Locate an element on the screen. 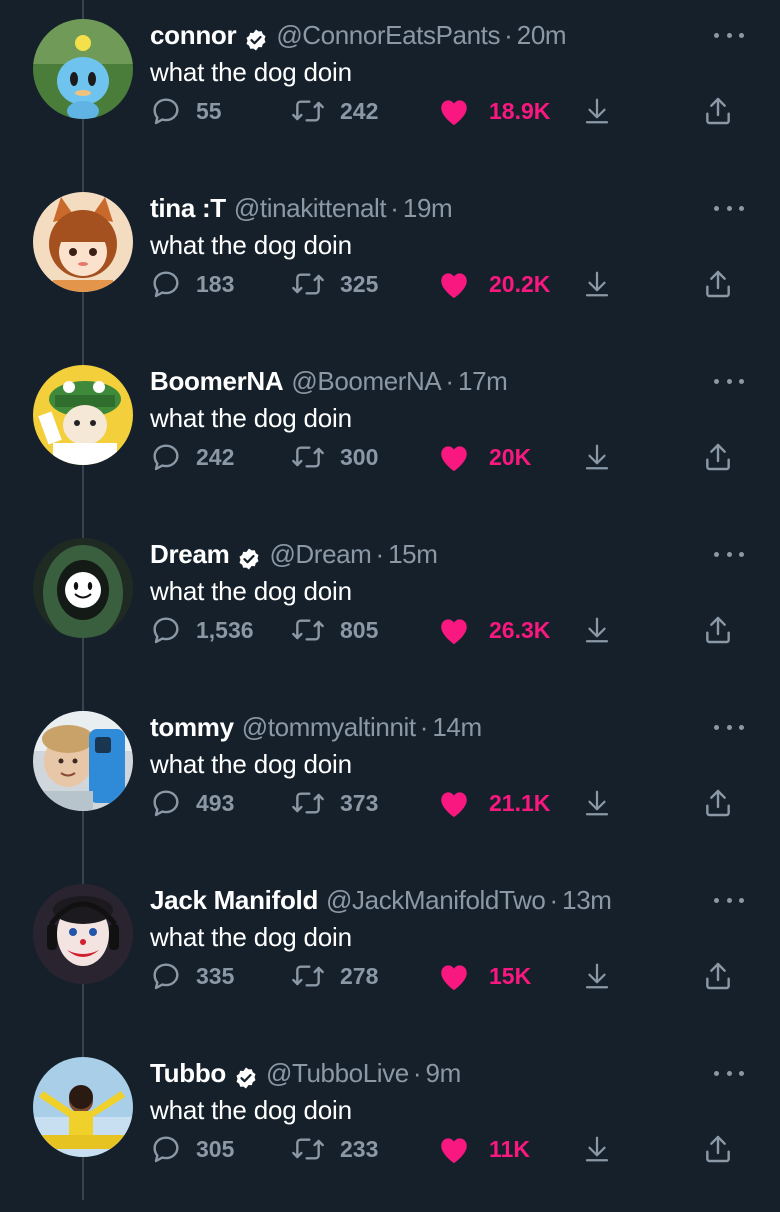 The image size is (780, 1212). tweet-header: Jack Manifold @JackManifoldTwo · 13m is located at coordinates (410, 900).